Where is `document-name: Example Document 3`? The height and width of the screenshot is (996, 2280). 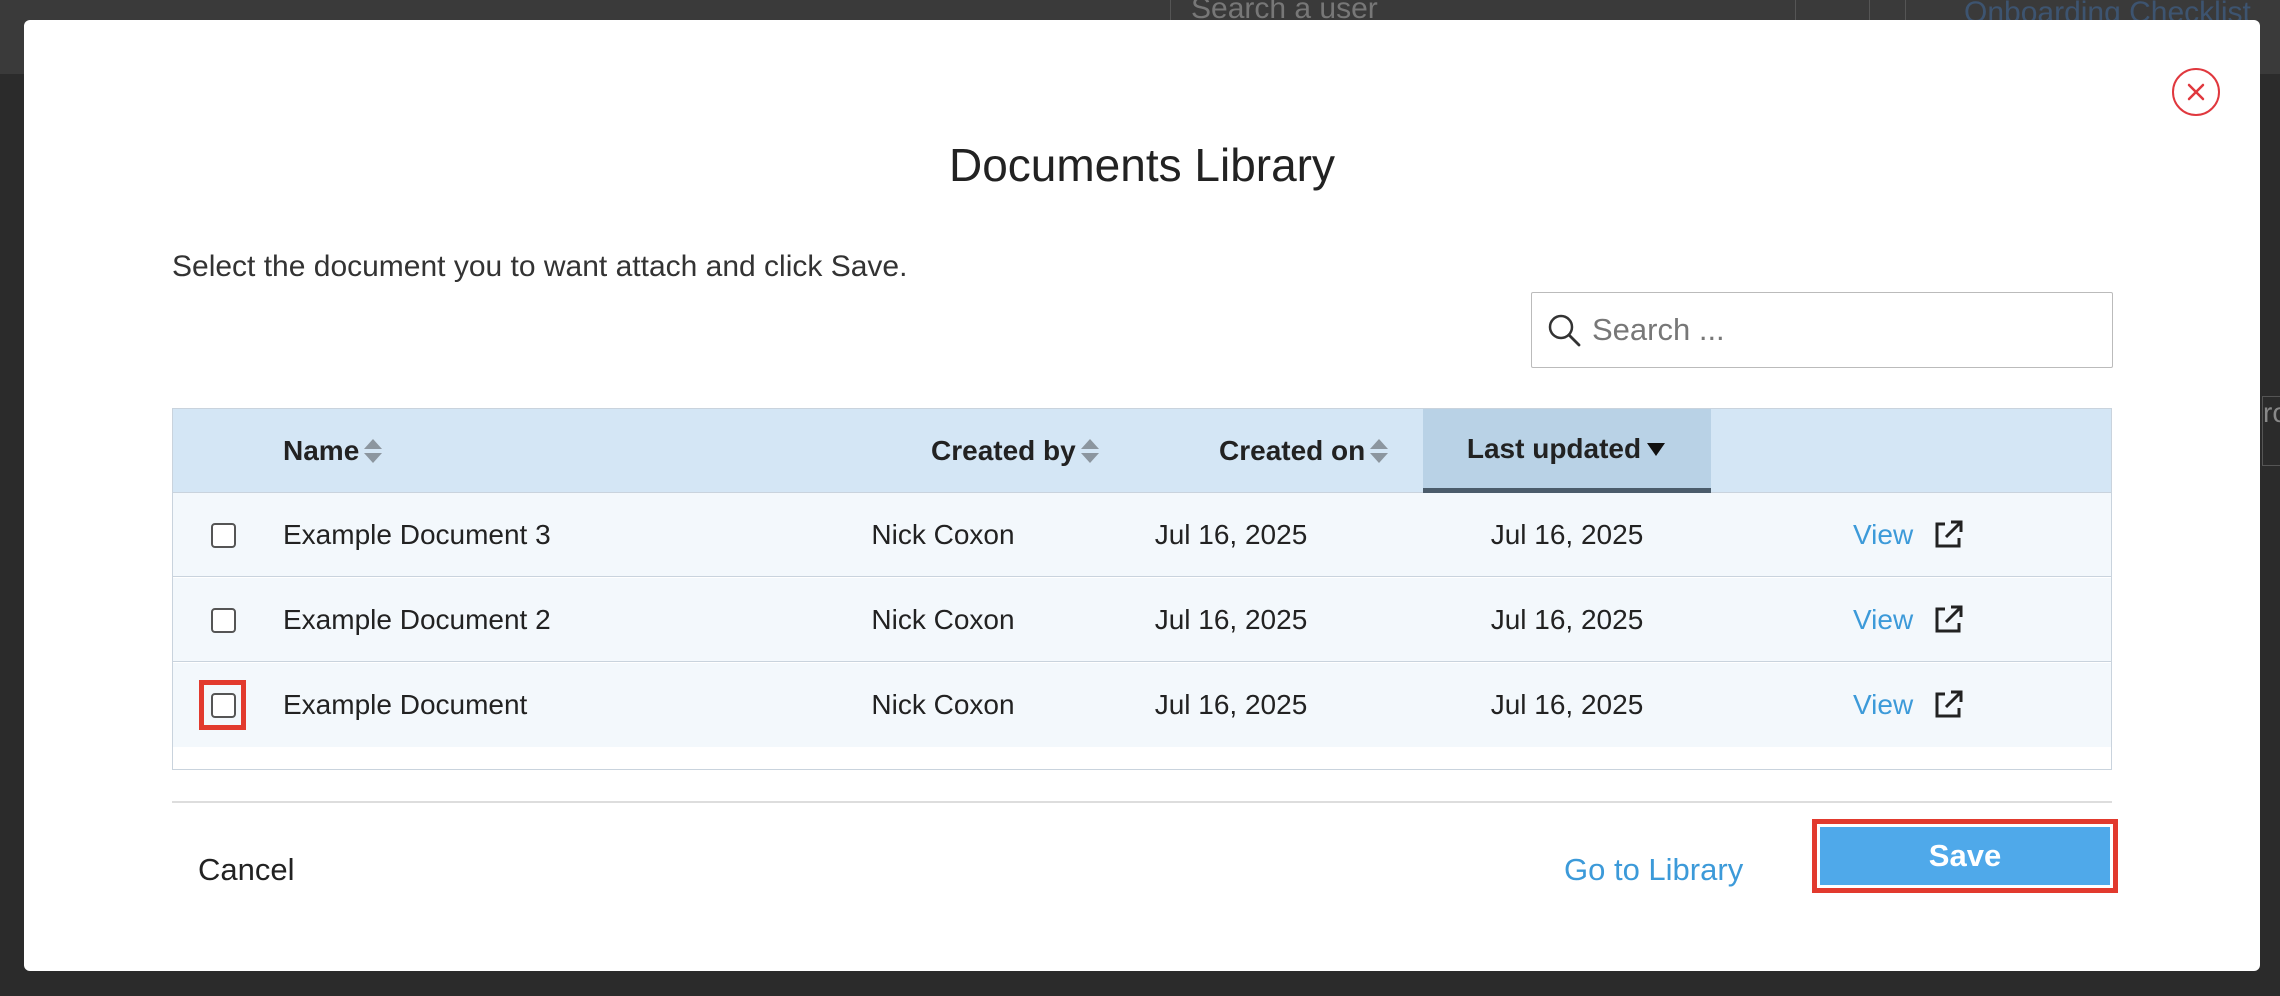
document-name: Example Document 3 is located at coordinates (417, 534).